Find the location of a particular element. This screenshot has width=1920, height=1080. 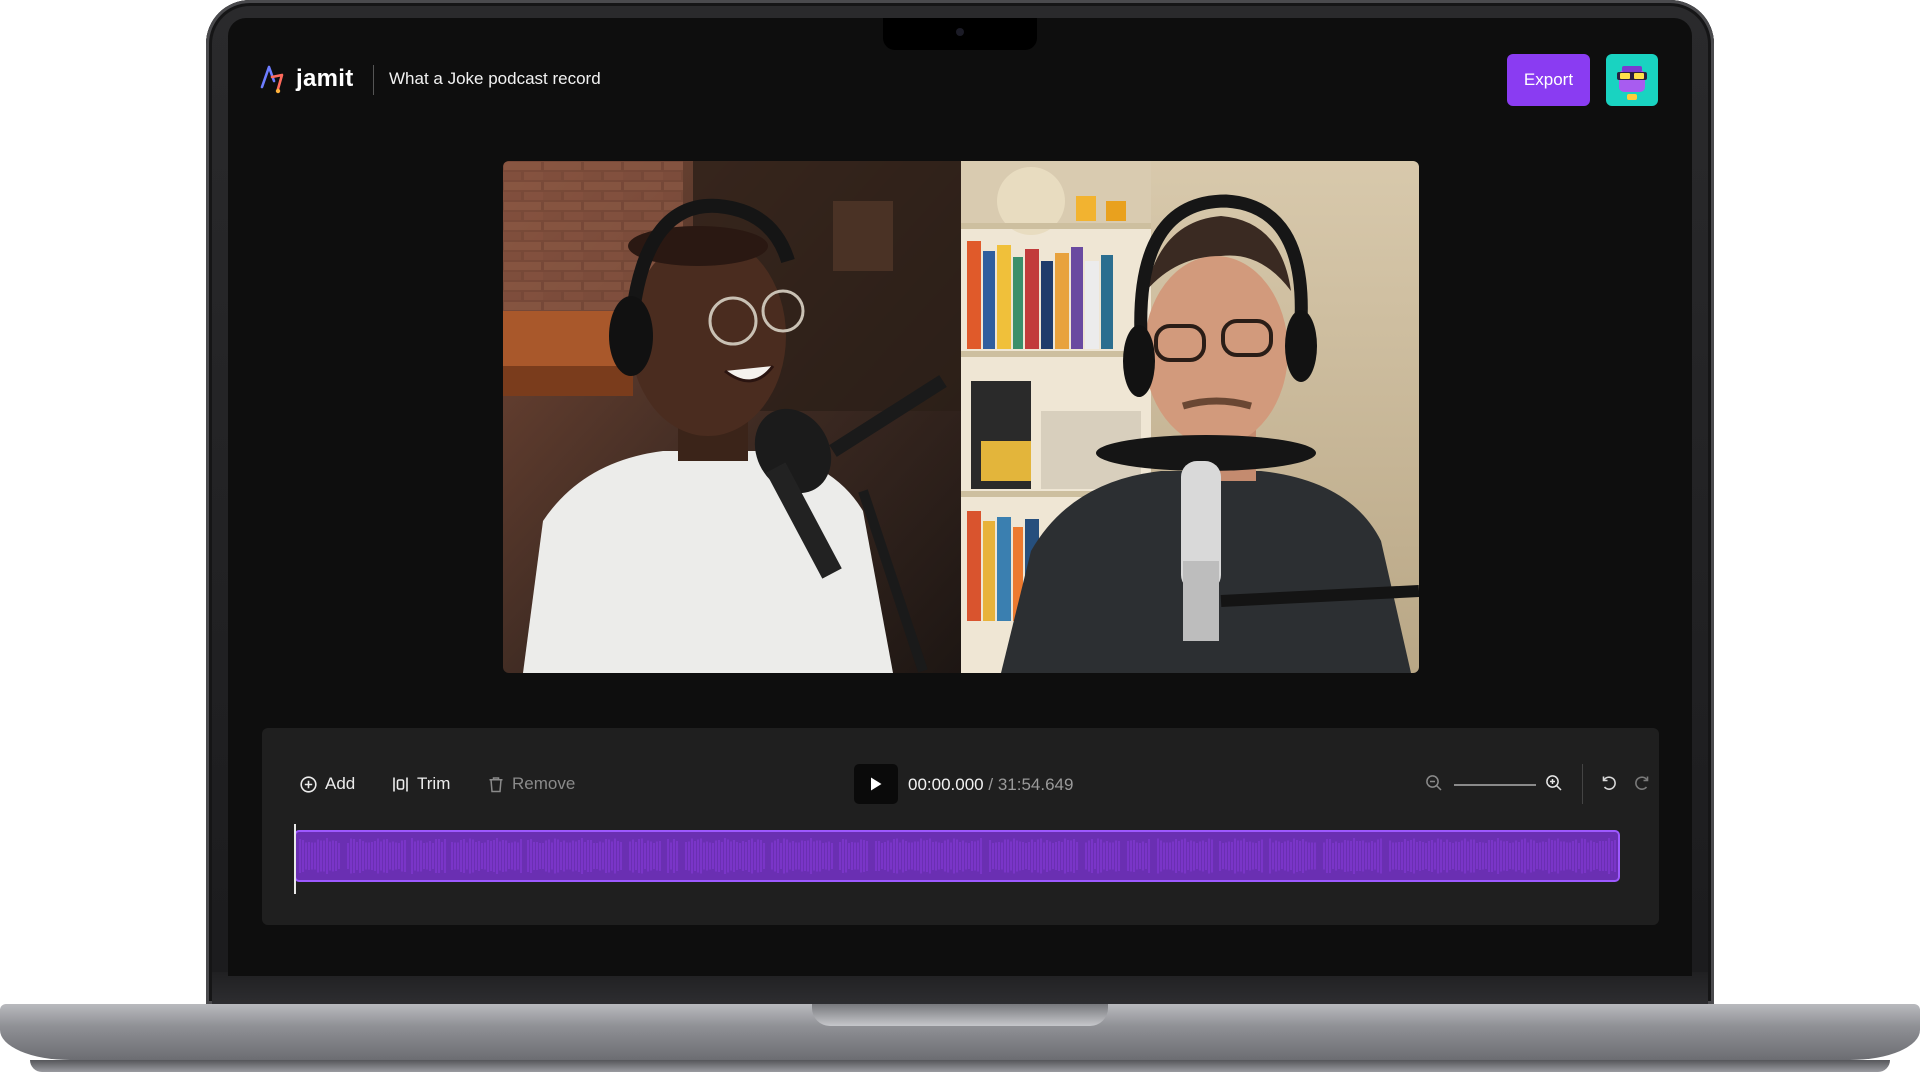

add-button: Add is located at coordinates (327, 784).